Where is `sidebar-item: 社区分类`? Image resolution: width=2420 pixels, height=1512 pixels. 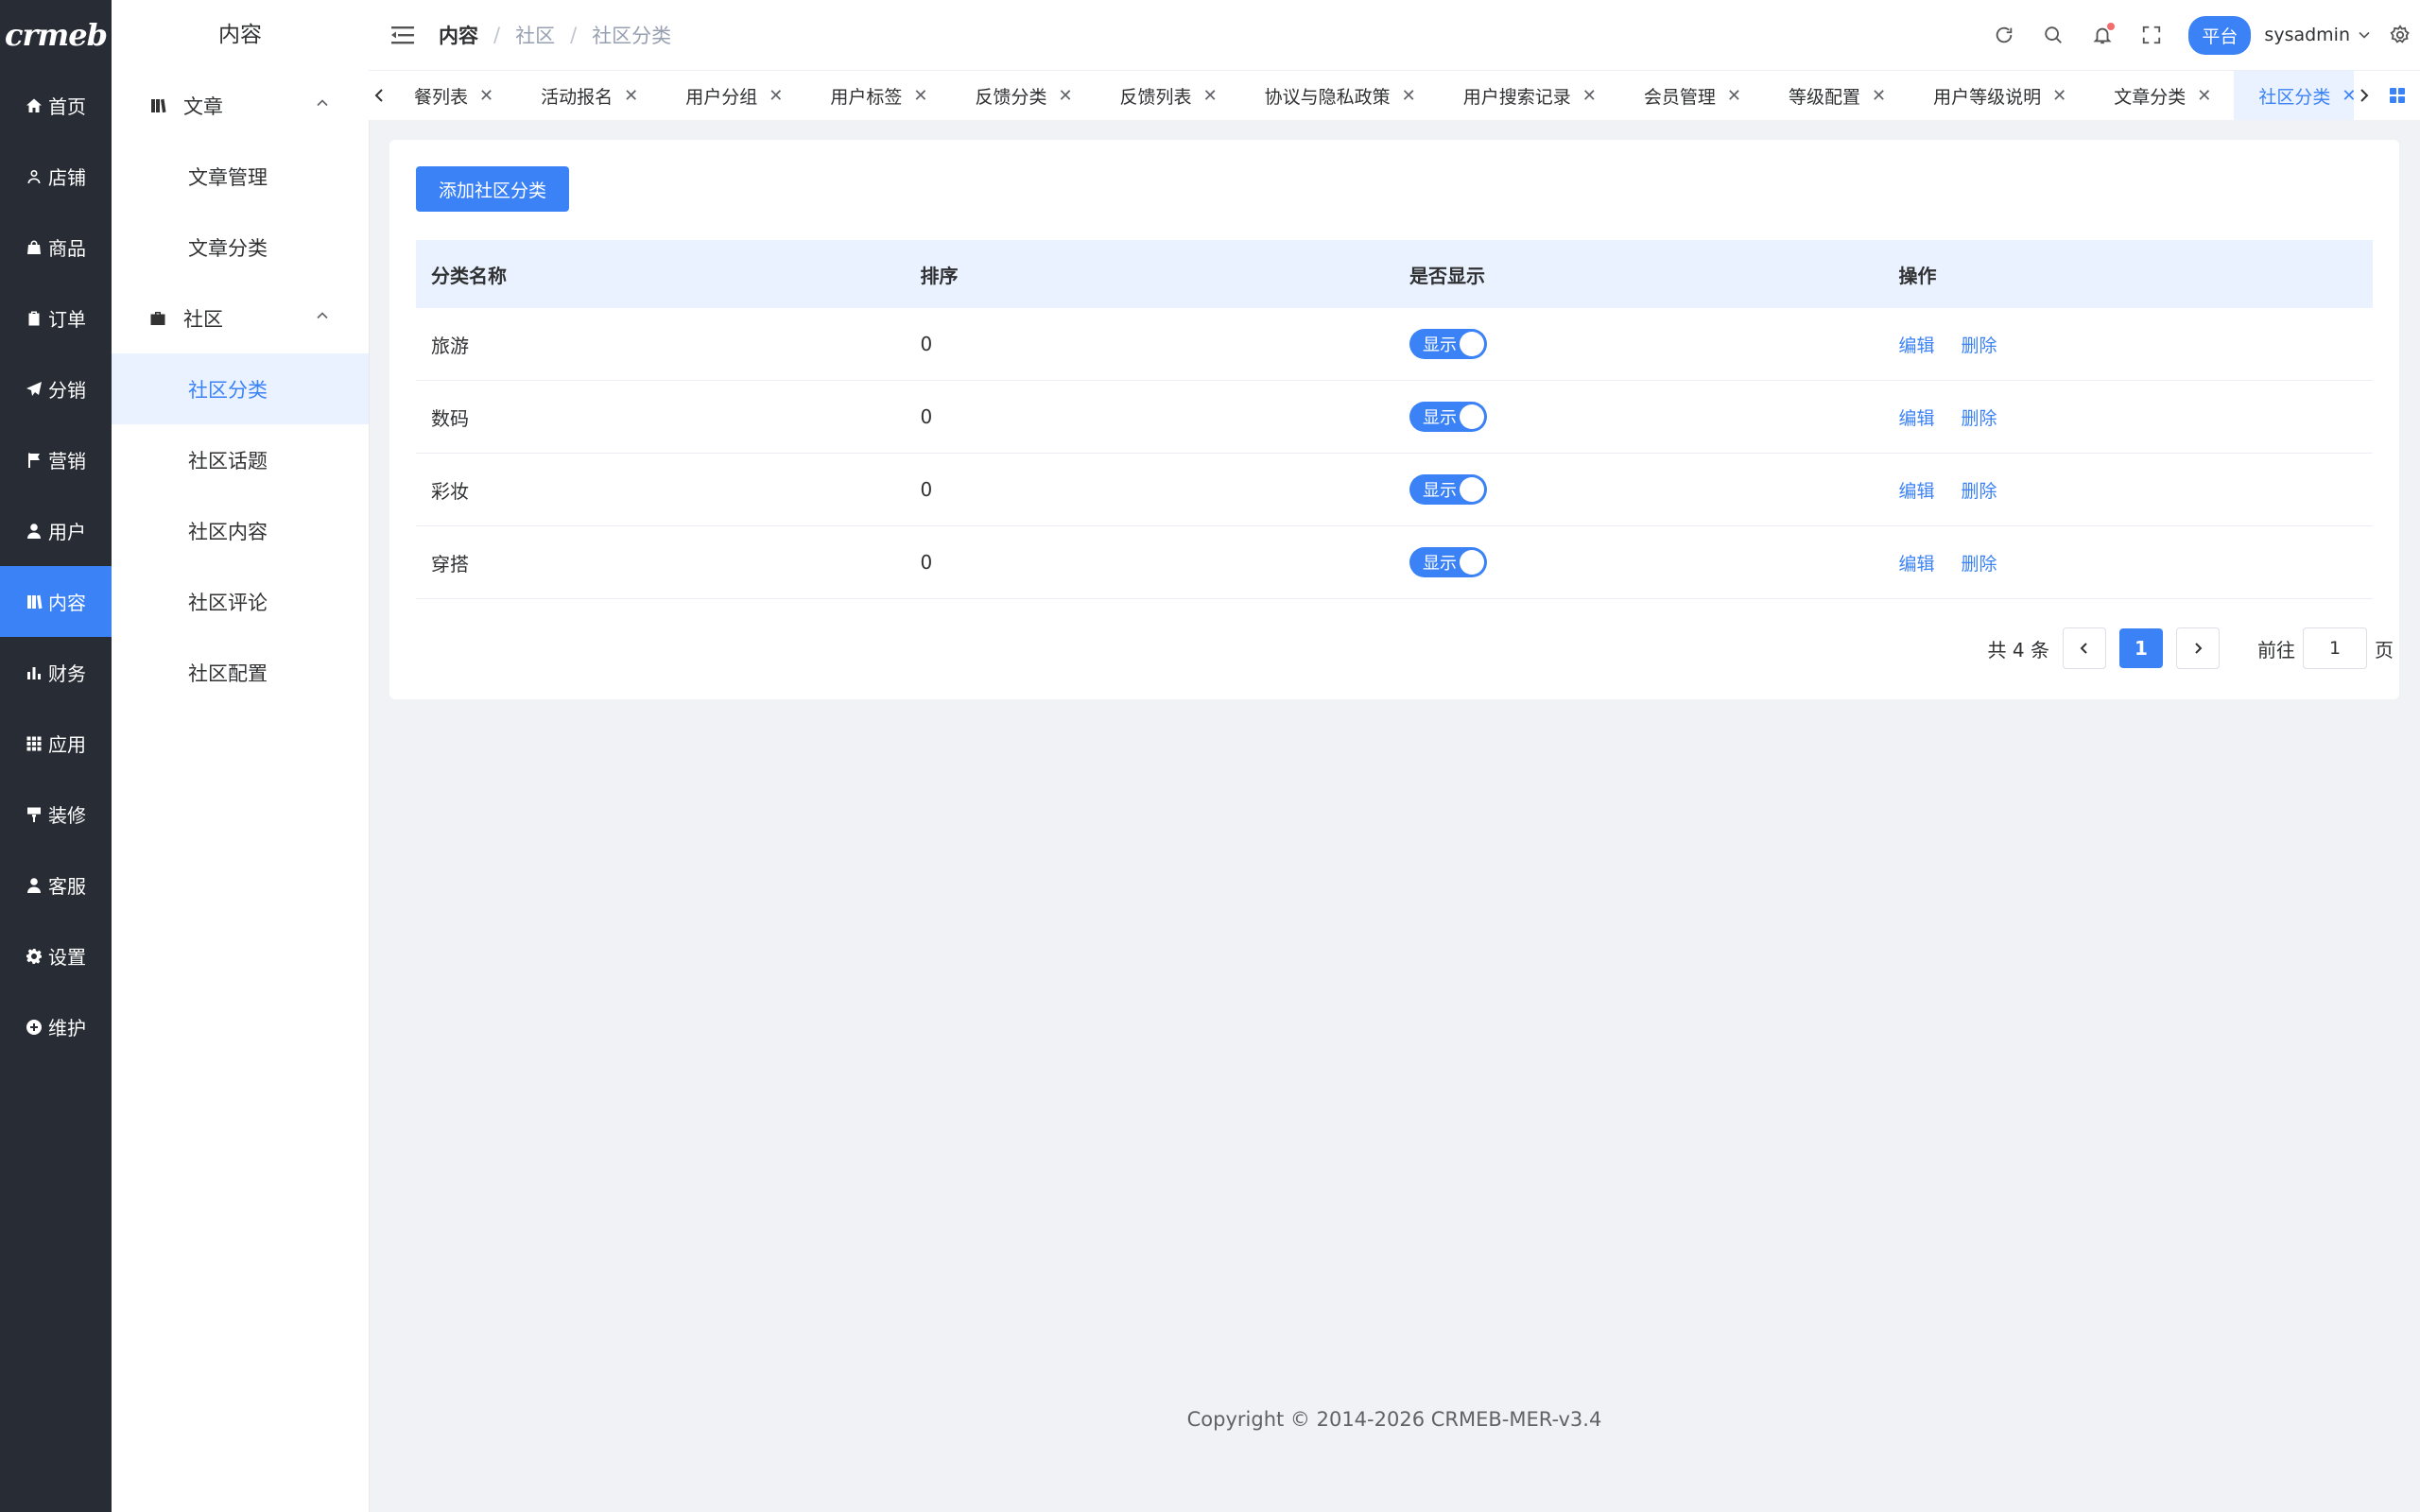 sidebar-item: 社区分类 is located at coordinates (241, 388).